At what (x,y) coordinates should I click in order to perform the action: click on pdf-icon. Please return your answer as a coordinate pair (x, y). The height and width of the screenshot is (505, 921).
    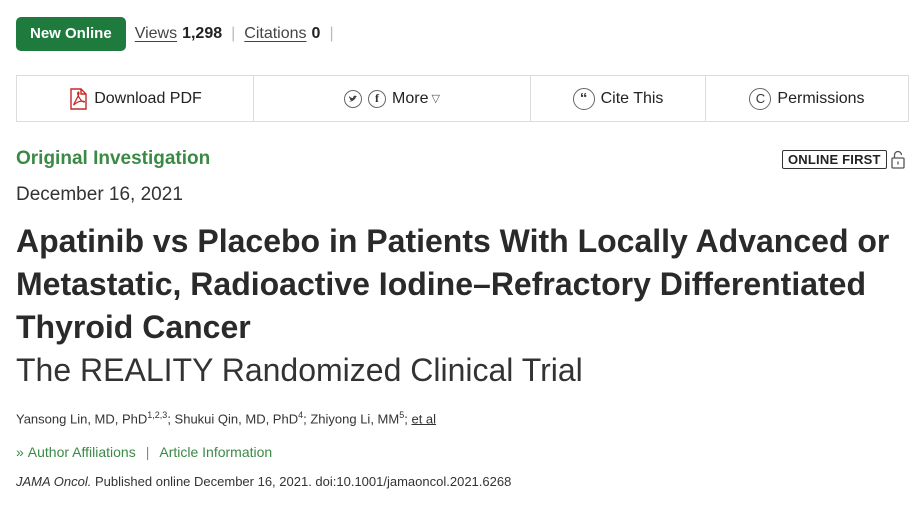
    Looking at the image, I should click on (78, 98).